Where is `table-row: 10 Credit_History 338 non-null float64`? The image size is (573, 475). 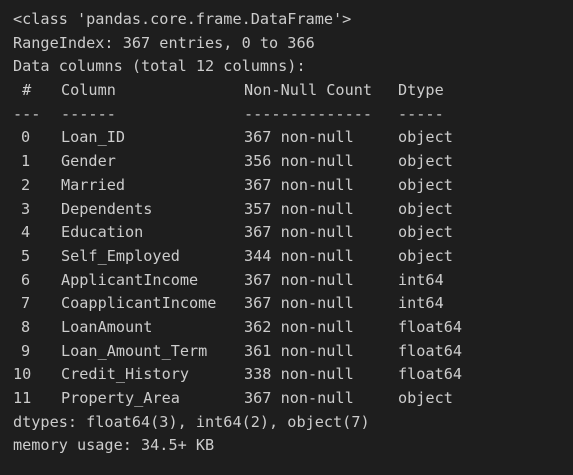 table-row: 10 Credit_History 338 non-null float64 is located at coordinates (286, 375).